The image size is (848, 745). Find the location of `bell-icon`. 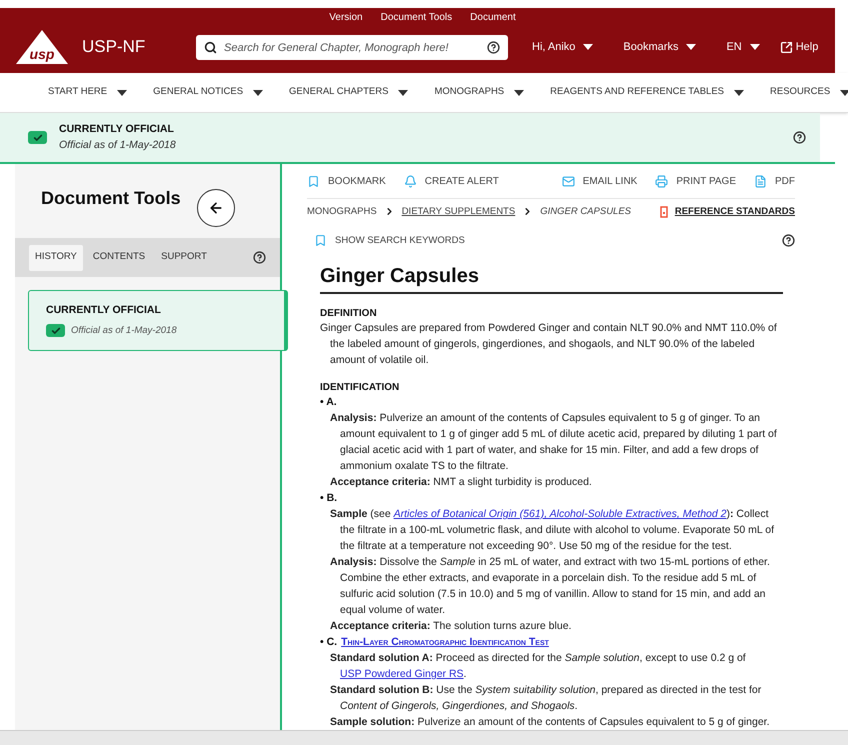

bell-icon is located at coordinates (410, 181).